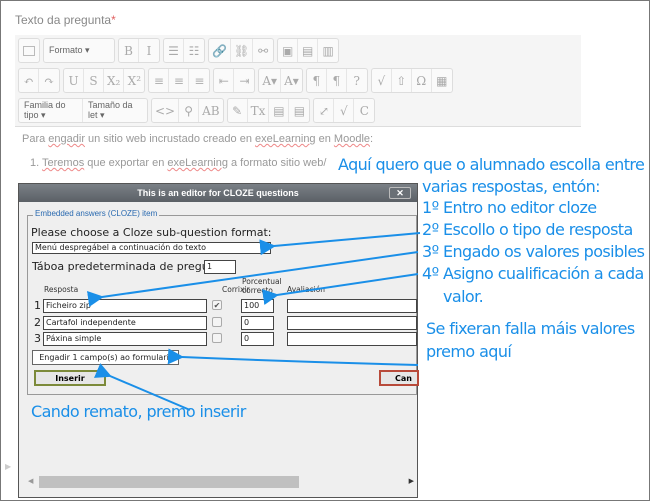 This screenshot has width=650, height=501. What do you see at coordinates (293, 357) in the screenshot?
I see `arrow-add-fields` at bounding box center [293, 357].